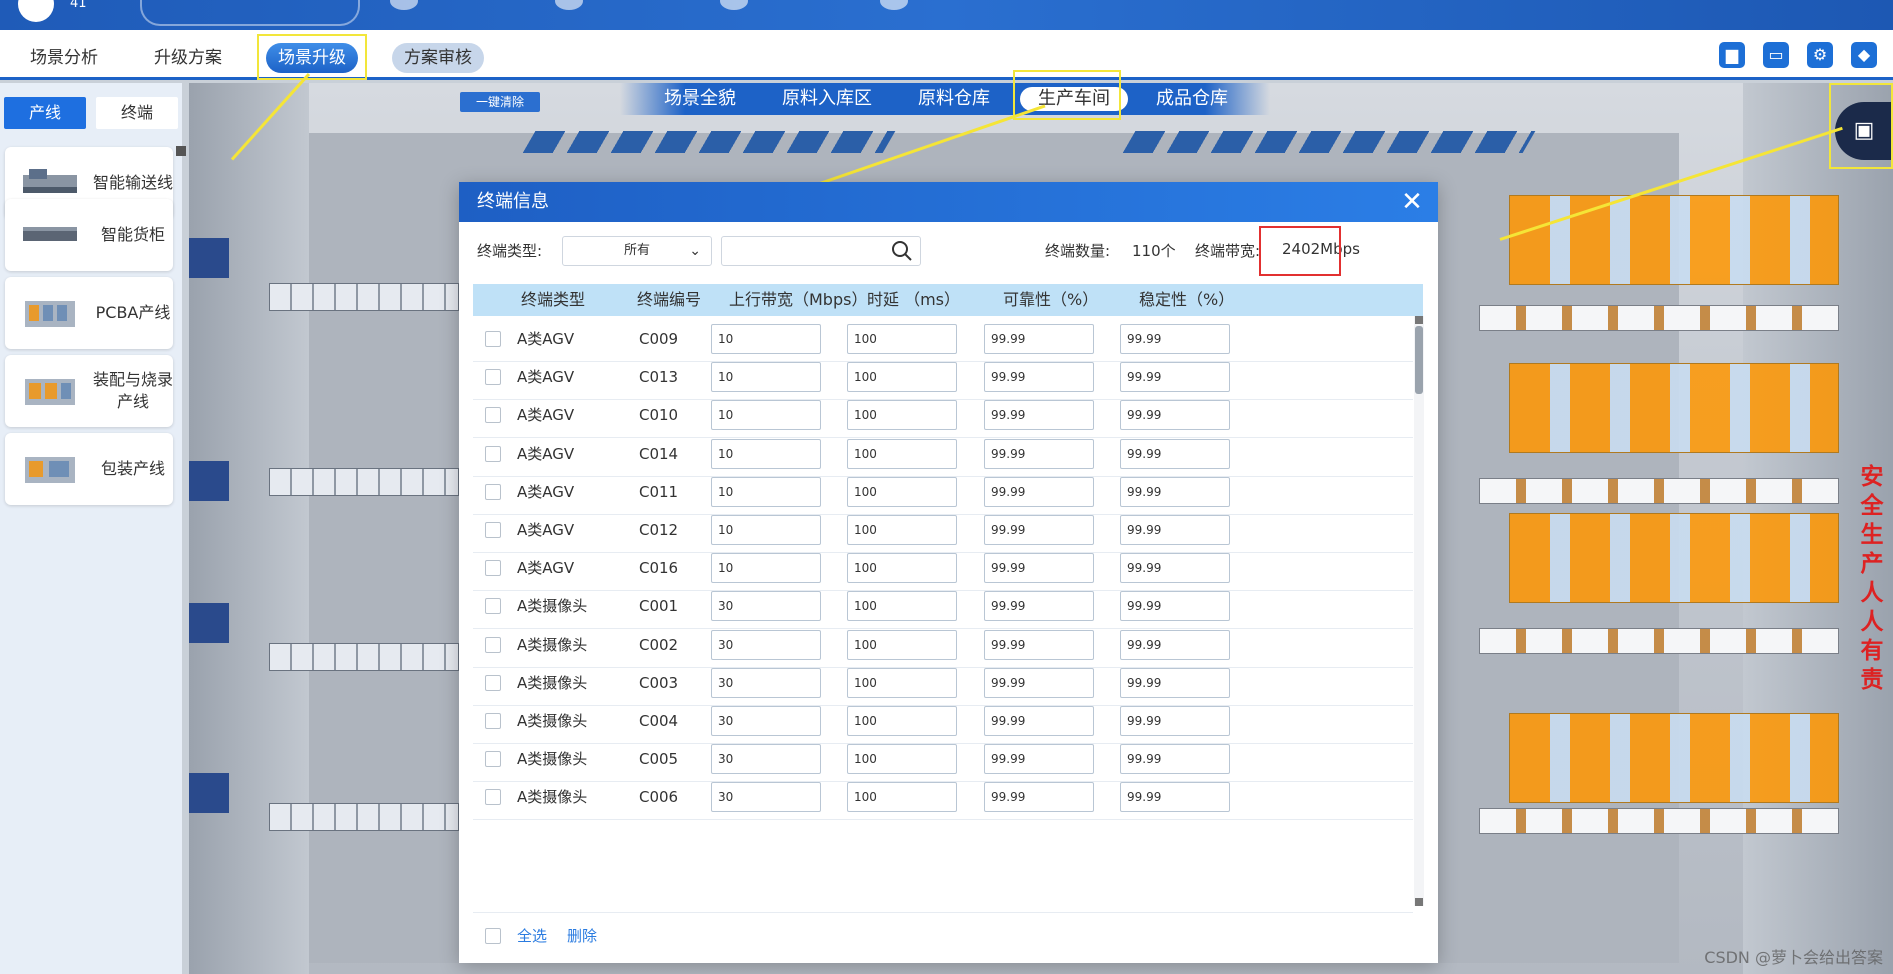 The width and height of the screenshot is (1893, 974). What do you see at coordinates (1864, 55) in the screenshot?
I see `layers-icon: ◆` at bounding box center [1864, 55].